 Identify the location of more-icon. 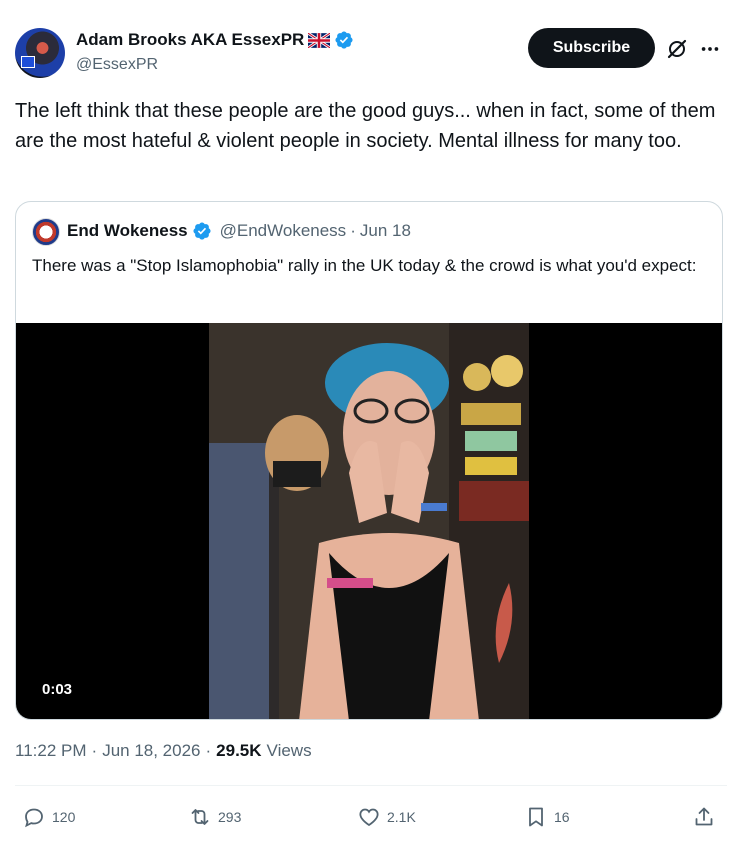
(710, 49).